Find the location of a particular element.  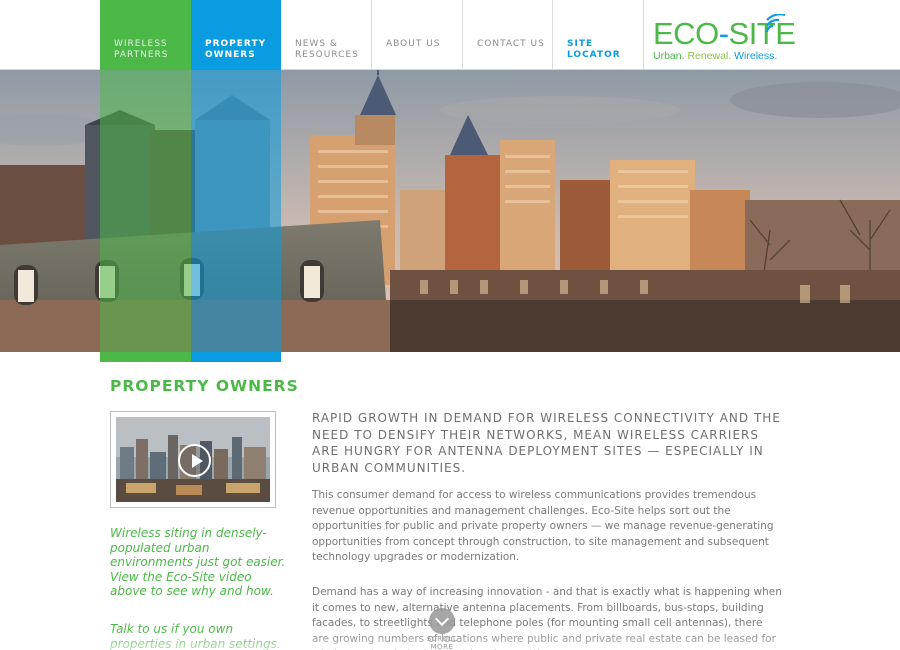

eco-site-video is located at coordinates (193, 459).